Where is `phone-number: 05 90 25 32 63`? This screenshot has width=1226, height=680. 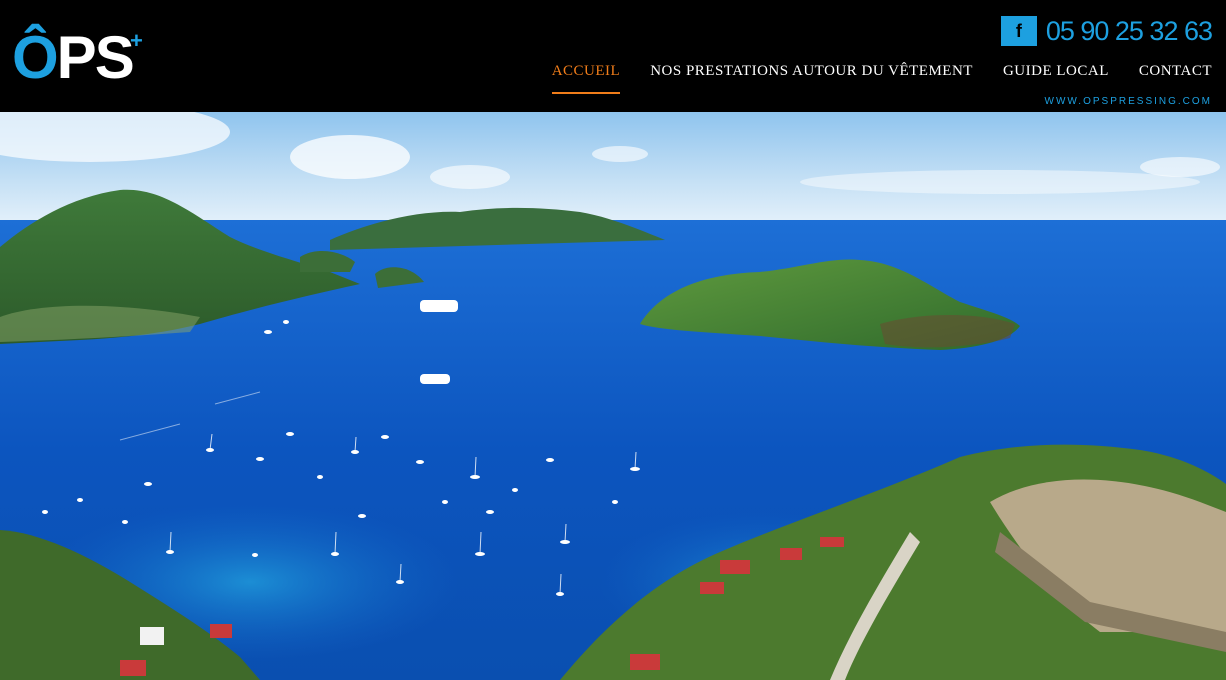 phone-number: 05 90 25 32 63 is located at coordinates (1129, 31).